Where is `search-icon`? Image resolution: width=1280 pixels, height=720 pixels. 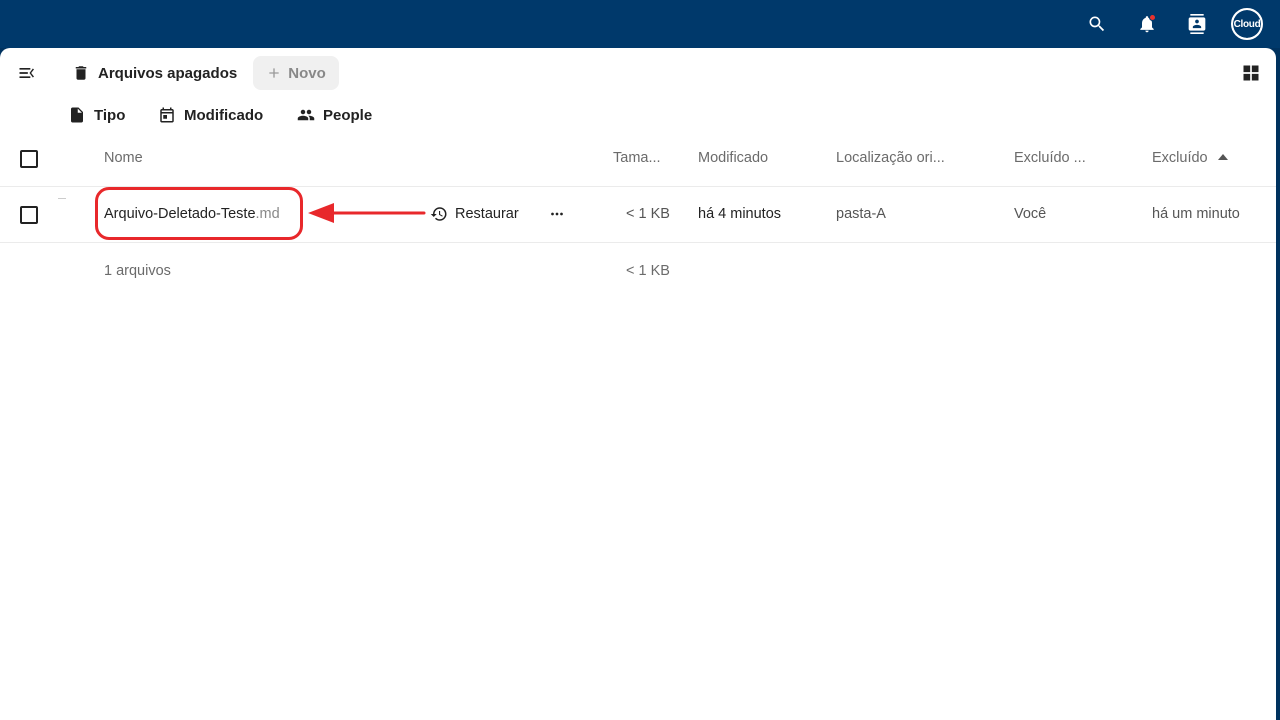
search-icon is located at coordinates (1097, 24).